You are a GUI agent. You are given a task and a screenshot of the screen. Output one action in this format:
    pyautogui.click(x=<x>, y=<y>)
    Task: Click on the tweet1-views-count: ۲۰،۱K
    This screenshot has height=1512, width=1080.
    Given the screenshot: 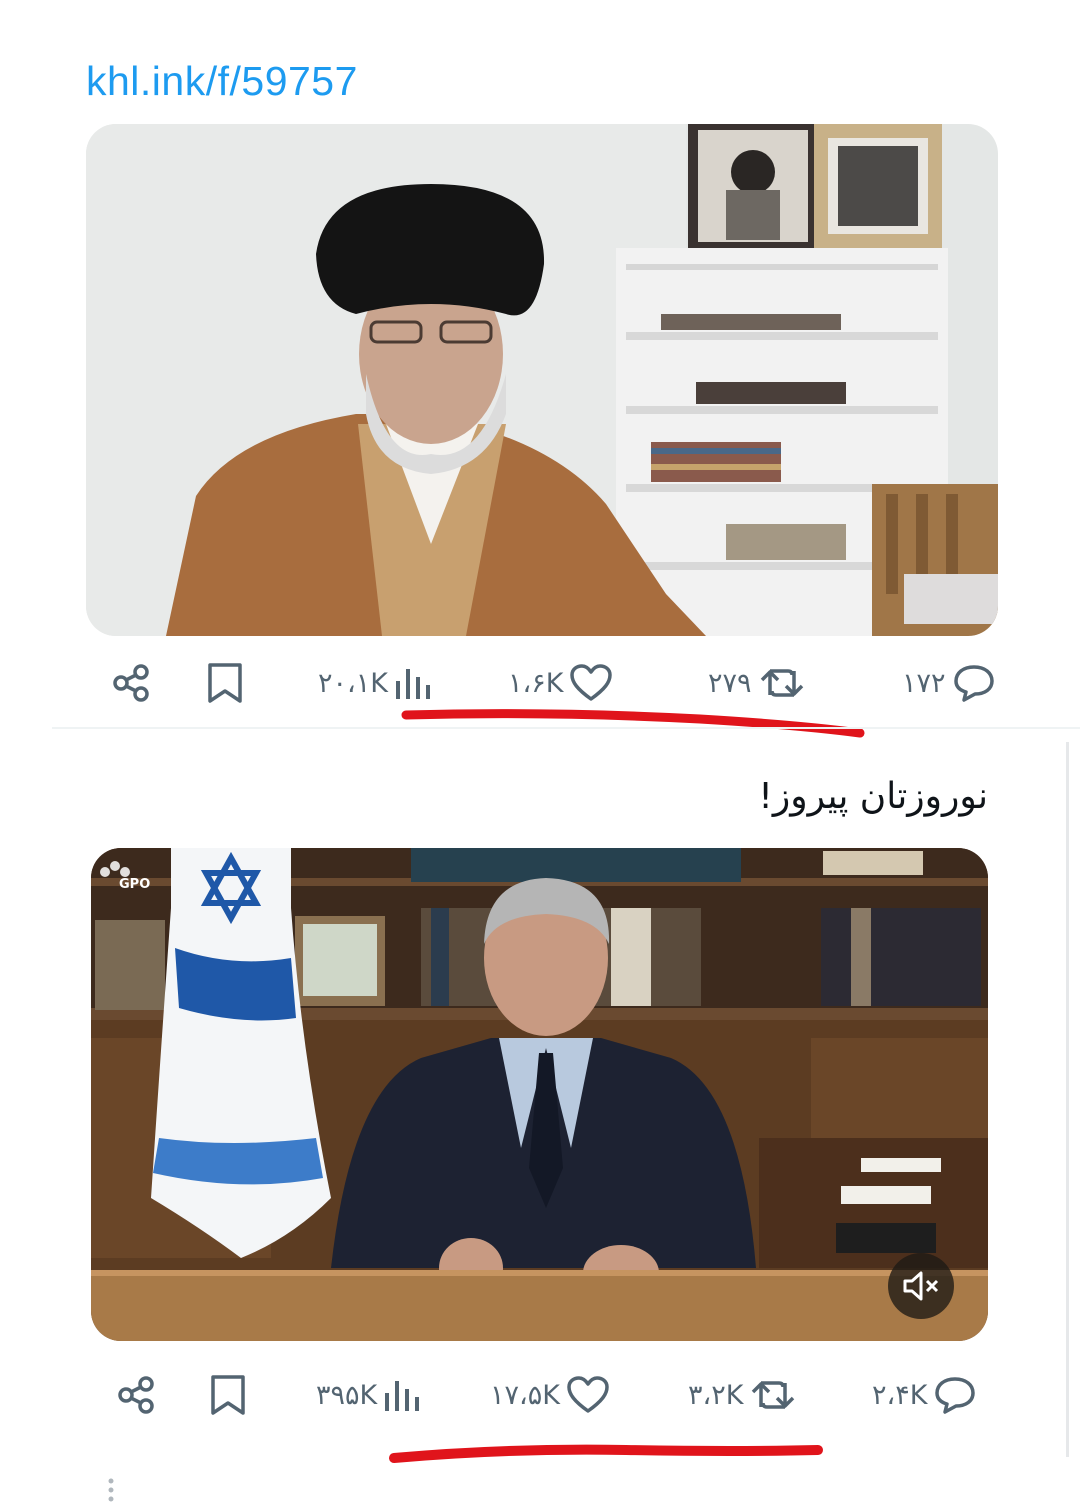 What is the action you would take?
    pyautogui.click(x=353, y=683)
    